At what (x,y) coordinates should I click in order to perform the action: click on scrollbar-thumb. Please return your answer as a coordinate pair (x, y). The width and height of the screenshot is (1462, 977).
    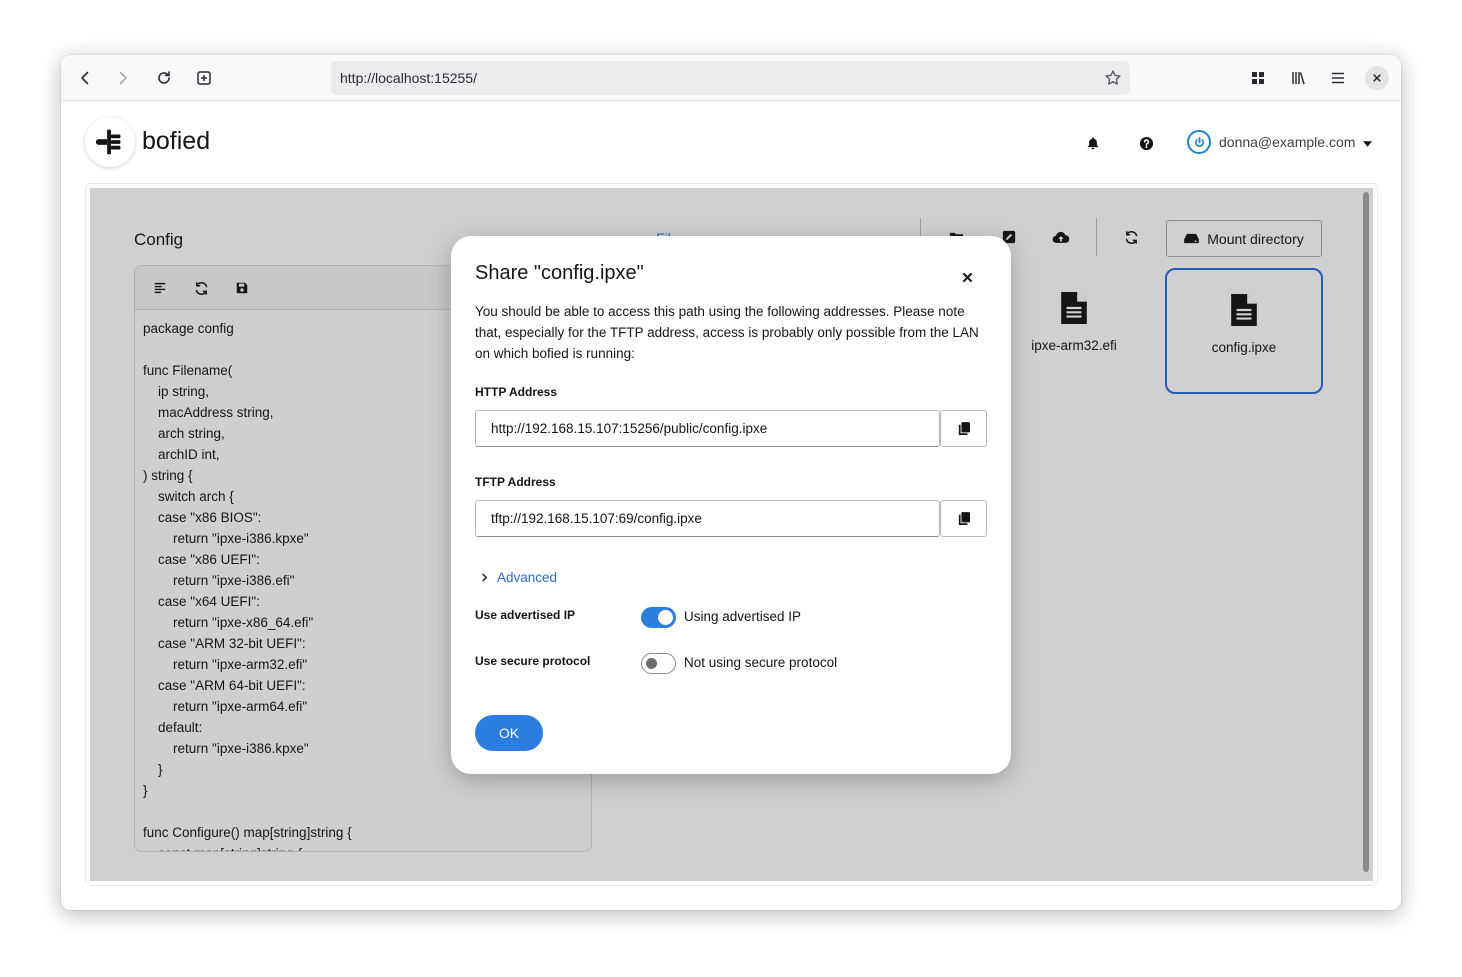
    Looking at the image, I should click on (1366, 532).